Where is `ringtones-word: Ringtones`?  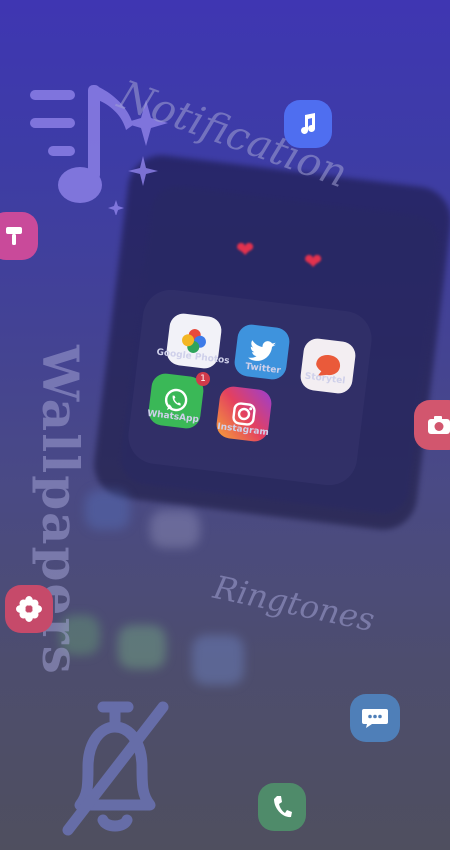 ringtones-word: Ringtones is located at coordinates (294, 604).